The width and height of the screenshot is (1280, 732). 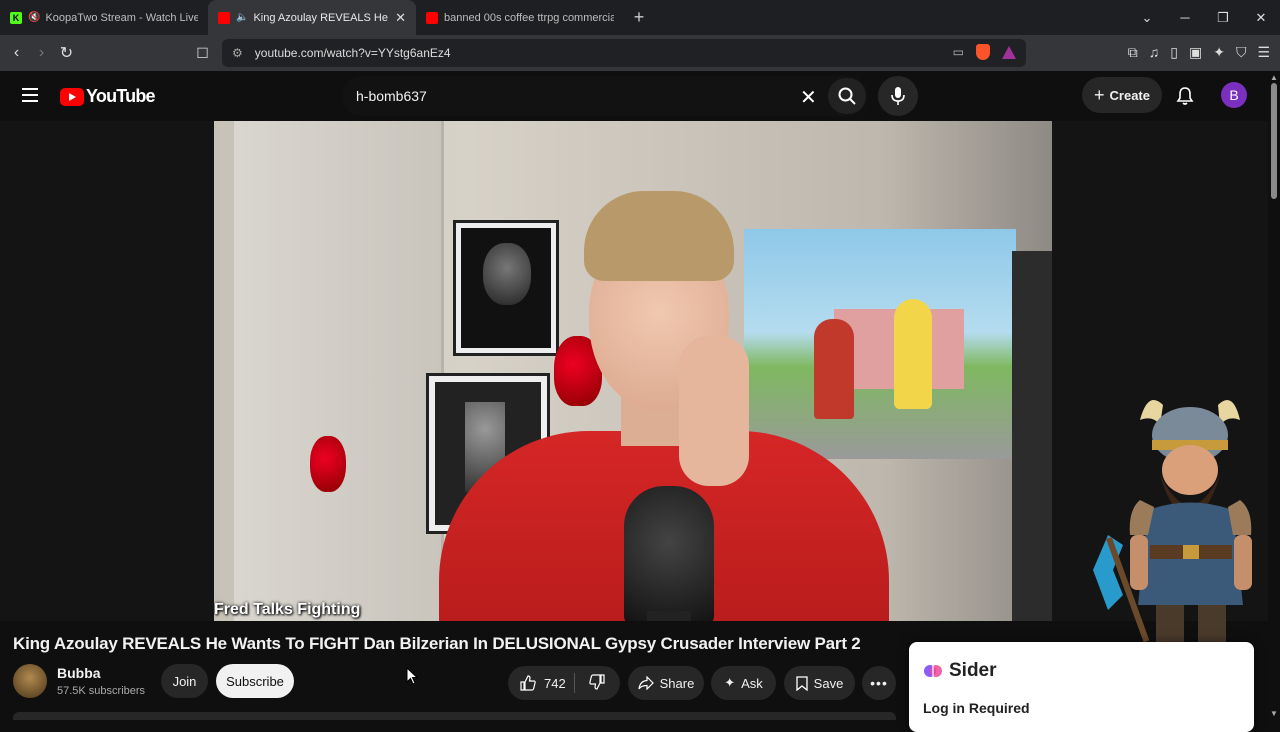 I want to click on create-label: Create, so click(x=1129, y=95).